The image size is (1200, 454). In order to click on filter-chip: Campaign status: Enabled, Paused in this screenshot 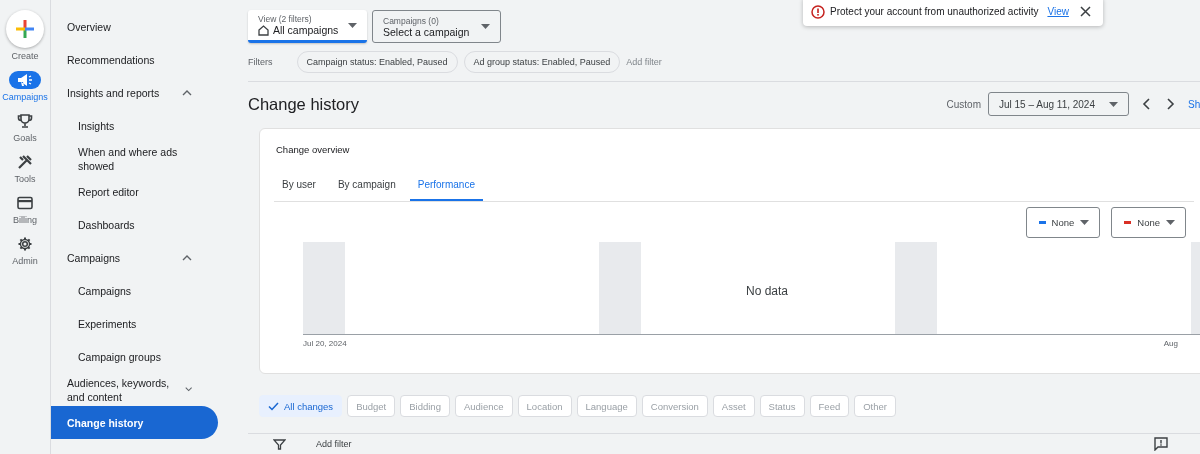, I will do `click(377, 62)`.